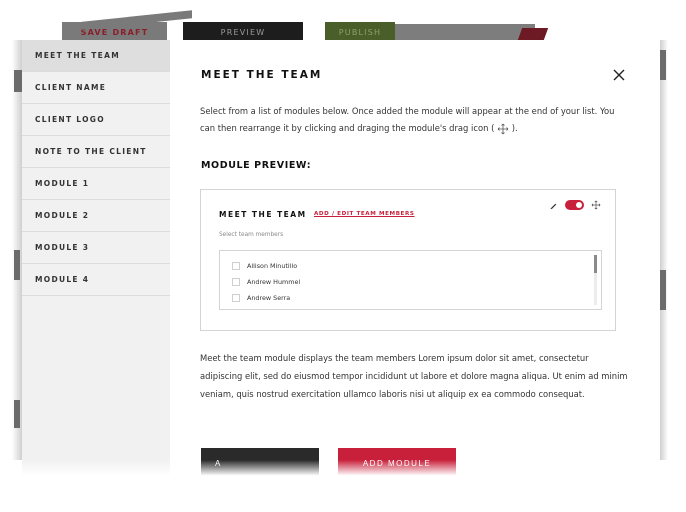 The height and width of the screenshot is (512, 686). I want to click on close-button, so click(619, 74).